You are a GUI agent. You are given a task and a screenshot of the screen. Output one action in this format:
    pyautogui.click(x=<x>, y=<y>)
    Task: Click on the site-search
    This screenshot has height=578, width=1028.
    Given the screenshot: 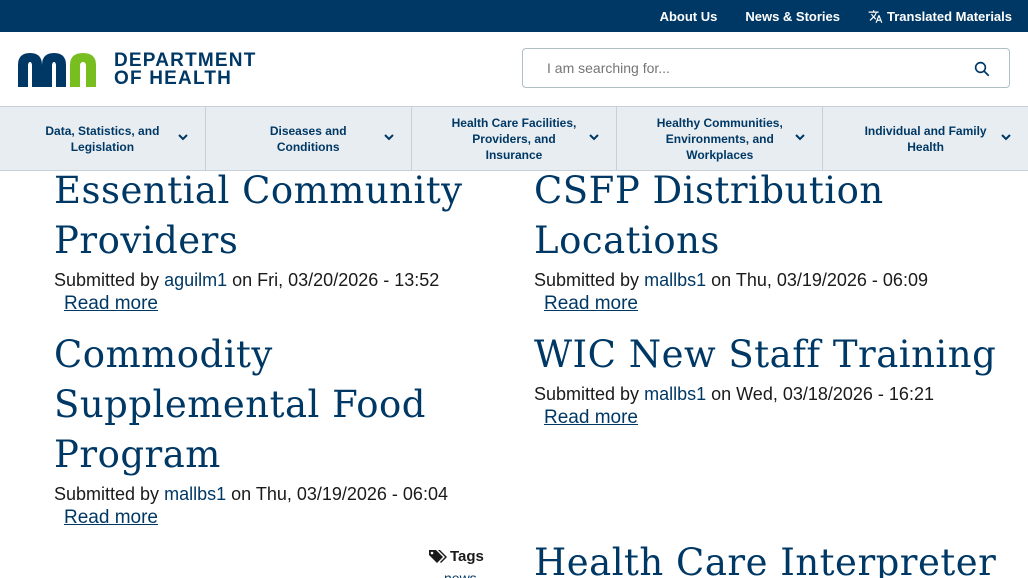 What is the action you would take?
    pyautogui.click(x=766, y=68)
    